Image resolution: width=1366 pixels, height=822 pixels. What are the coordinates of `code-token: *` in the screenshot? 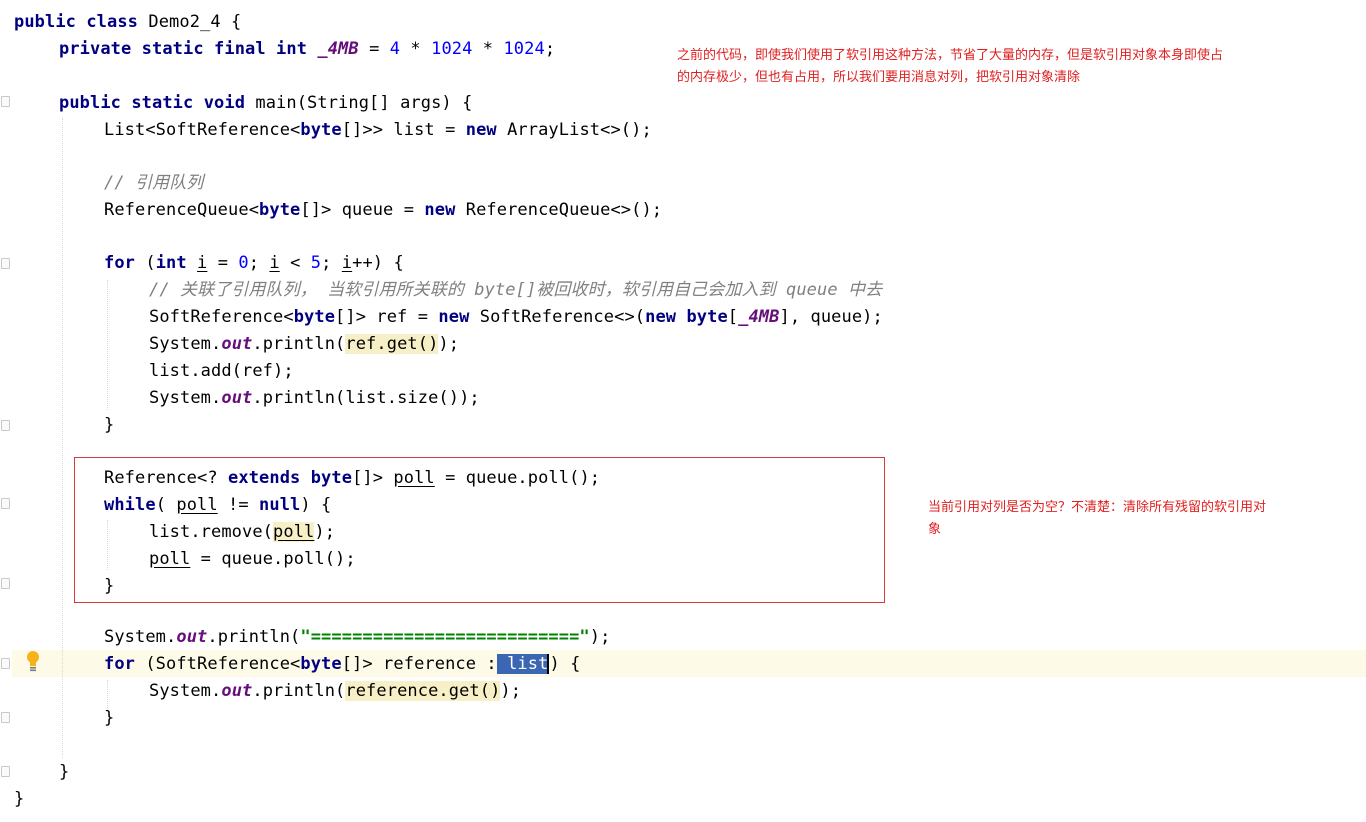 It's located at (416, 49).